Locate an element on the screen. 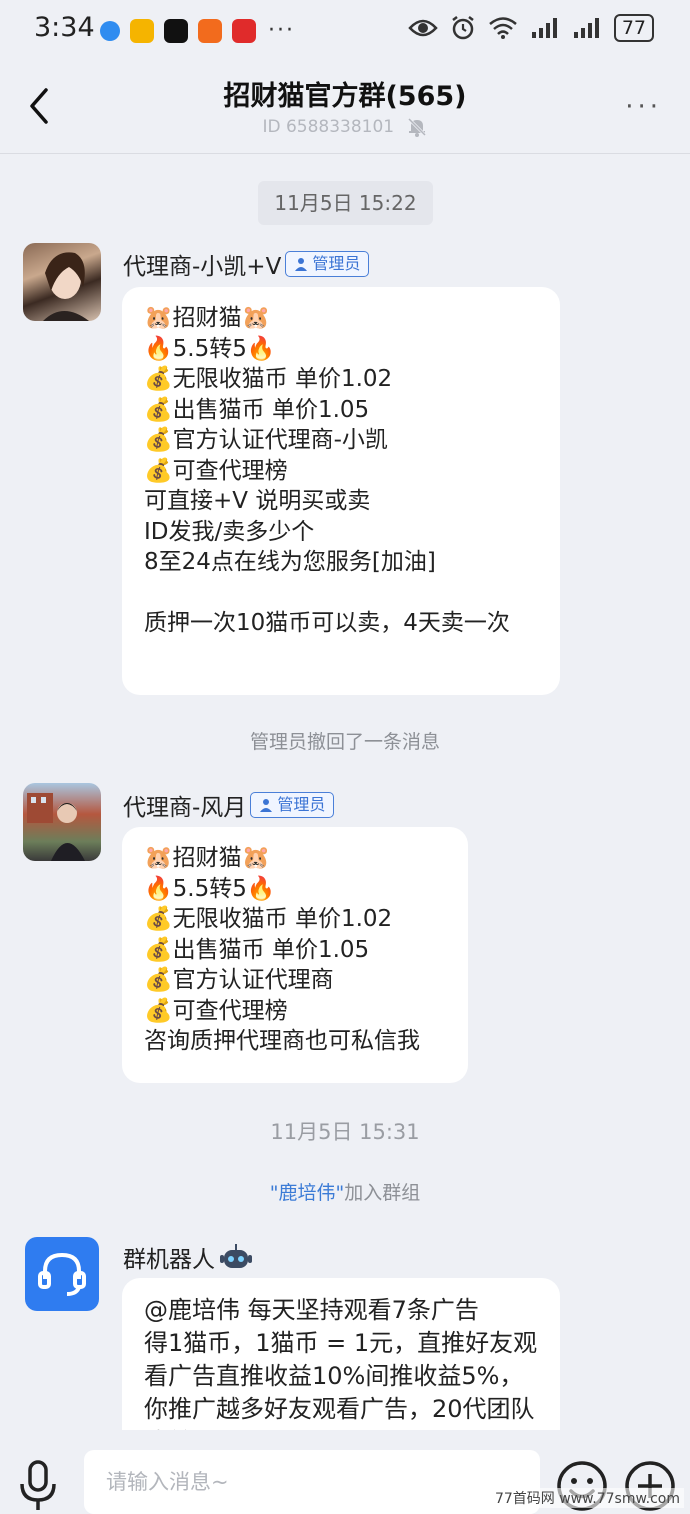 This screenshot has height=1514, width=690. sender-label: 代理商-小凯+V is located at coordinates (202, 267).